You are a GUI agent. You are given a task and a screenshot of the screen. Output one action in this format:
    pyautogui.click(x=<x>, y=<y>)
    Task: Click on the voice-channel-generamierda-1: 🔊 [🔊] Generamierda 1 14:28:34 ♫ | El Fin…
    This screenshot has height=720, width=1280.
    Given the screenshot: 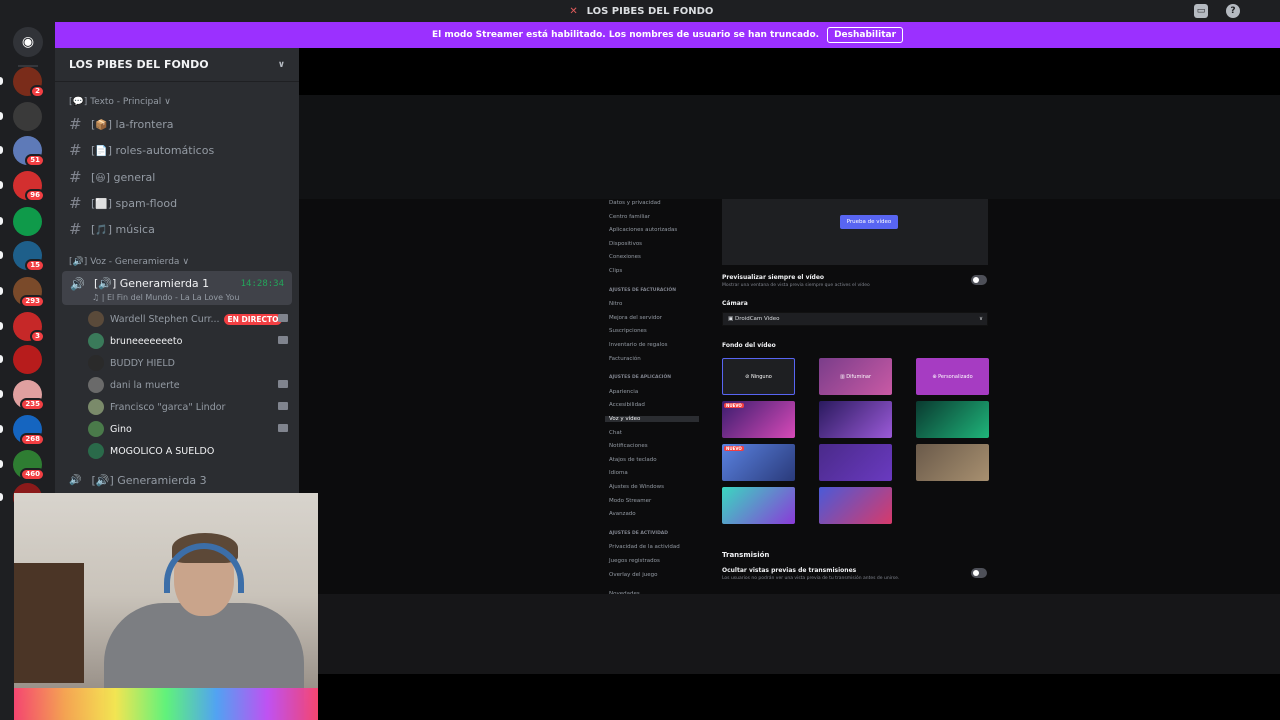 What is the action you would take?
    pyautogui.click(x=177, y=288)
    